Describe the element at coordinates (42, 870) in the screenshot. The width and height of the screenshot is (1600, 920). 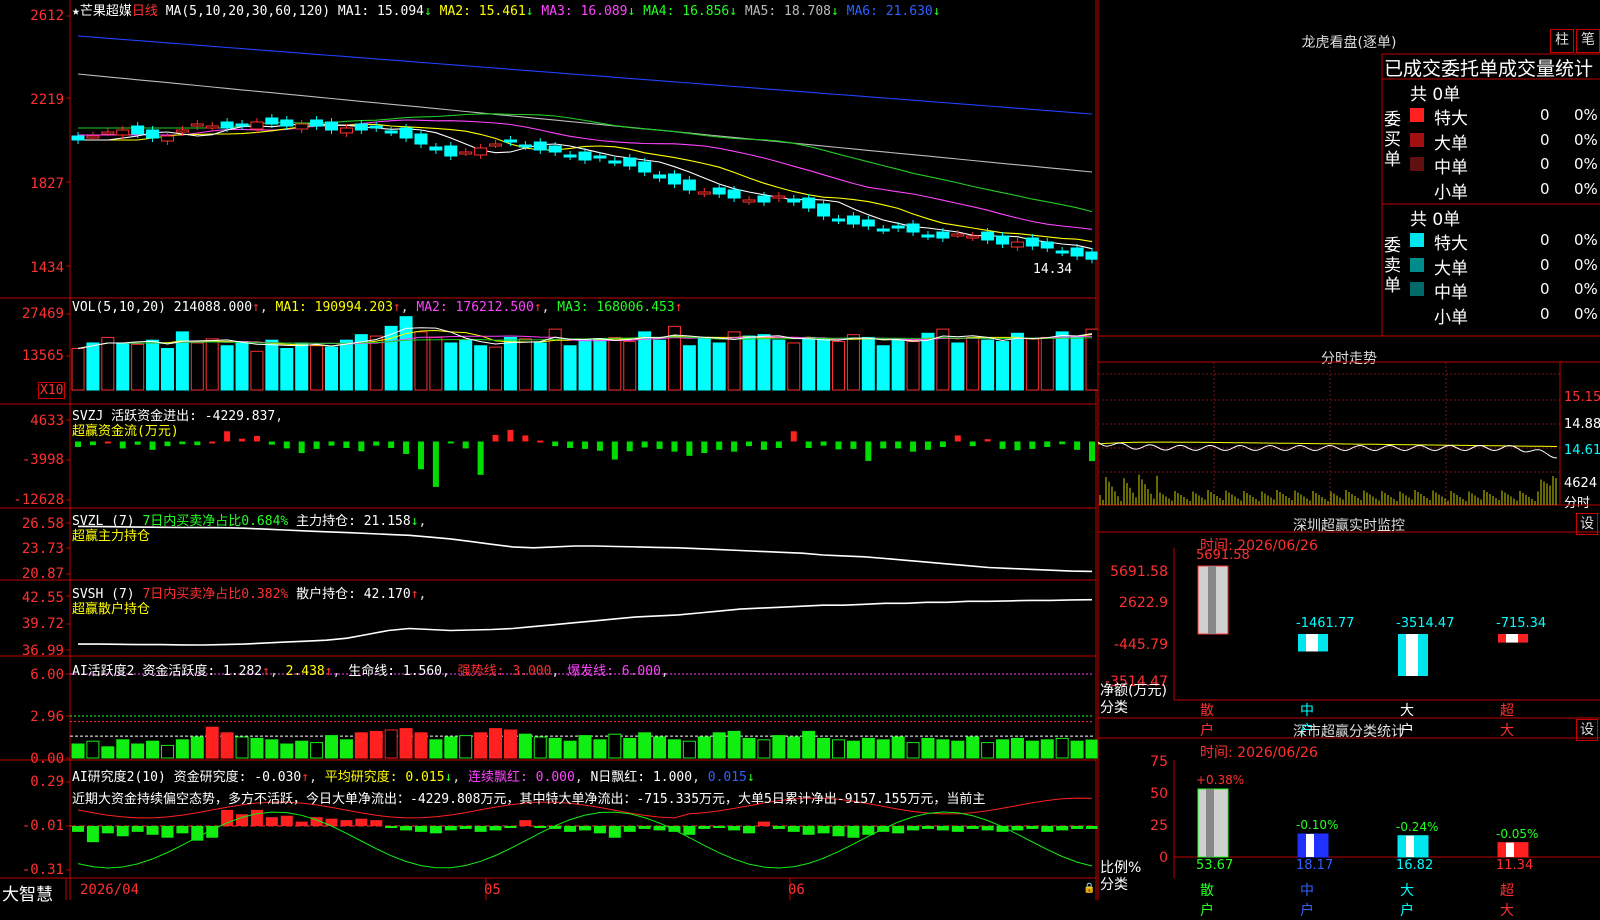
I see `ai-research-axis-3: -0.31` at that location.